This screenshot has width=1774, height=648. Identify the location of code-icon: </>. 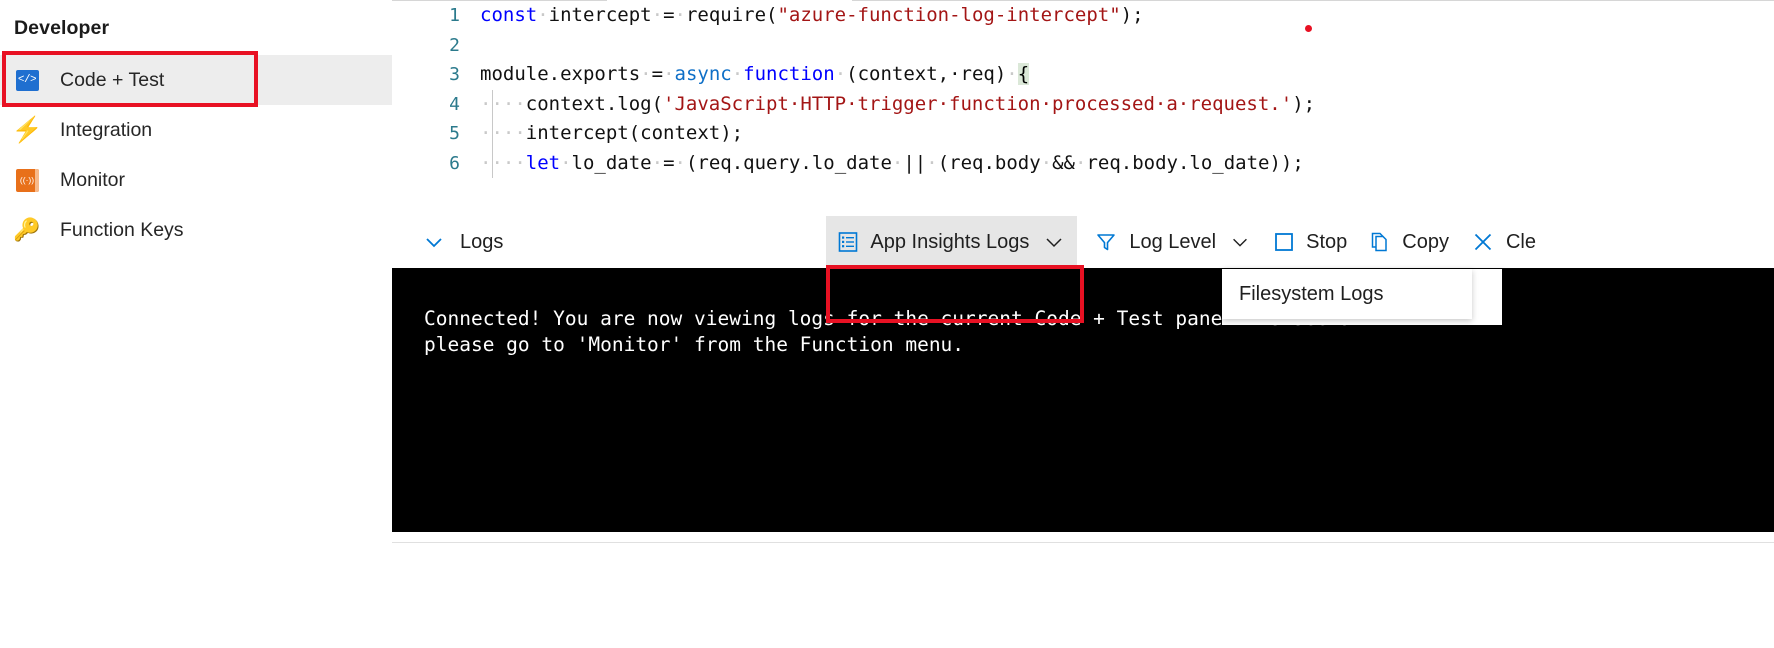
(27, 80).